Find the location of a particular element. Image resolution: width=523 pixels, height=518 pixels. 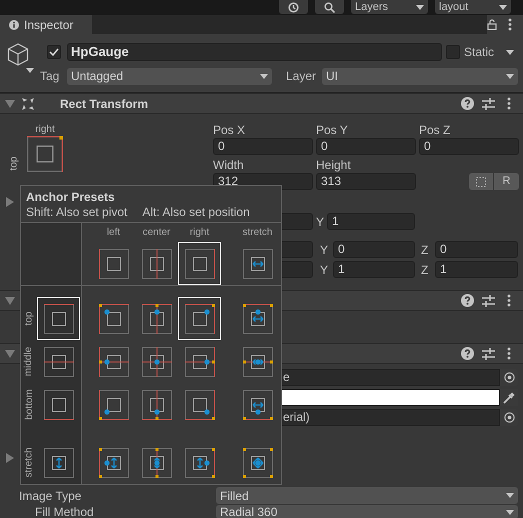

hint-text: Shift: Also set pivot is located at coordinates (77, 212).